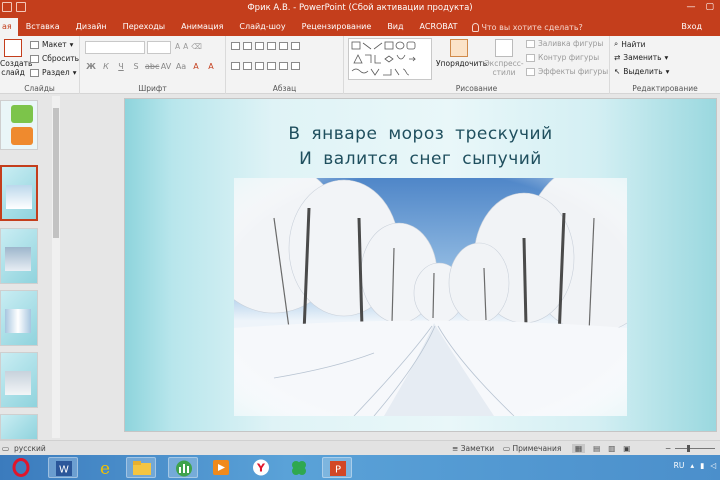 This screenshot has height=480, width=720. I want to click on winter-image-icon, so click(18, 383).